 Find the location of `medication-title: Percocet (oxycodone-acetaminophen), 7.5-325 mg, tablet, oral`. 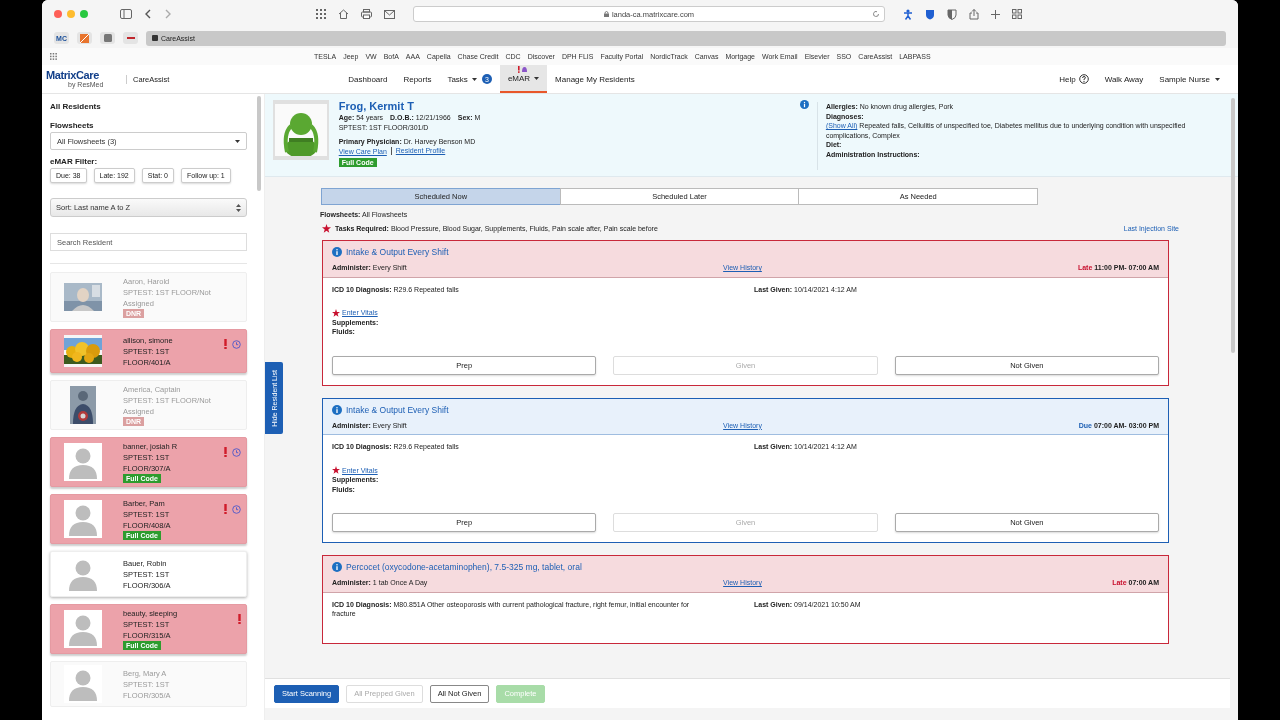

medication-title: Percocet (oxycodone-acetaminophen), 7.5-325 mg, tablet, oral is located at coordinates (464, 567).